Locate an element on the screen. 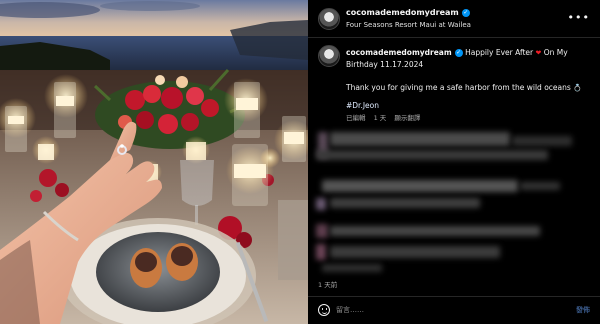  edited-label: 已編輯 is located at coordinates (356, 118).